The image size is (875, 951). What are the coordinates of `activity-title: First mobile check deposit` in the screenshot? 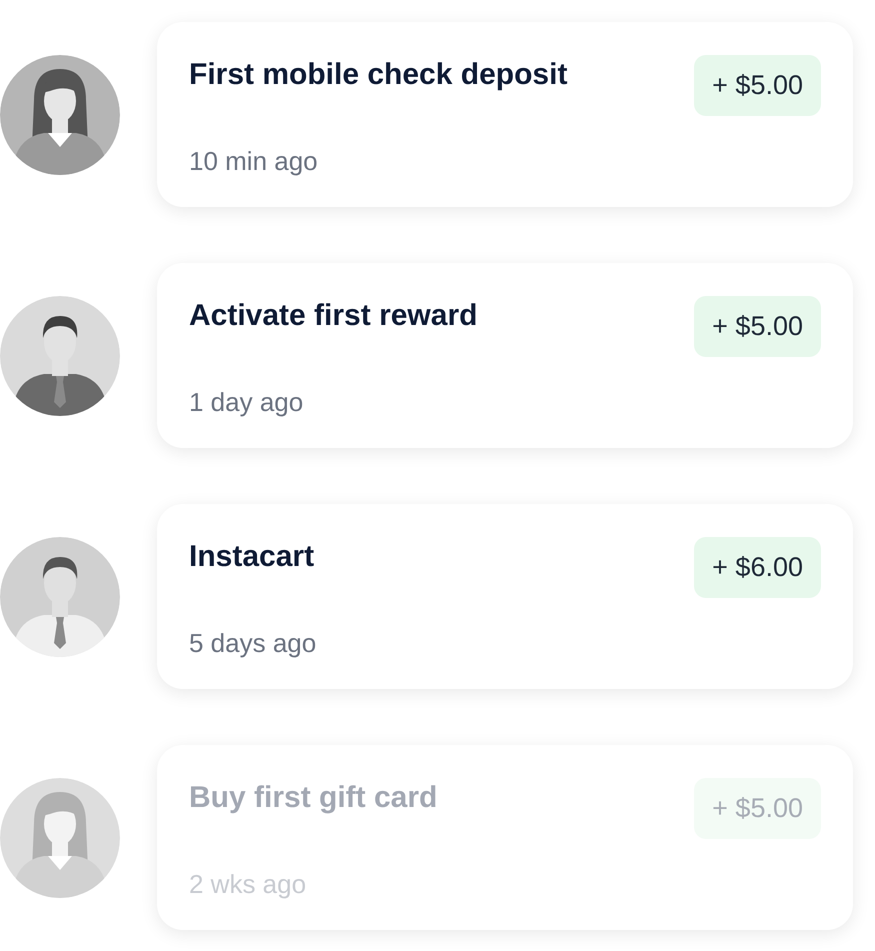 It's located at (378, 75).